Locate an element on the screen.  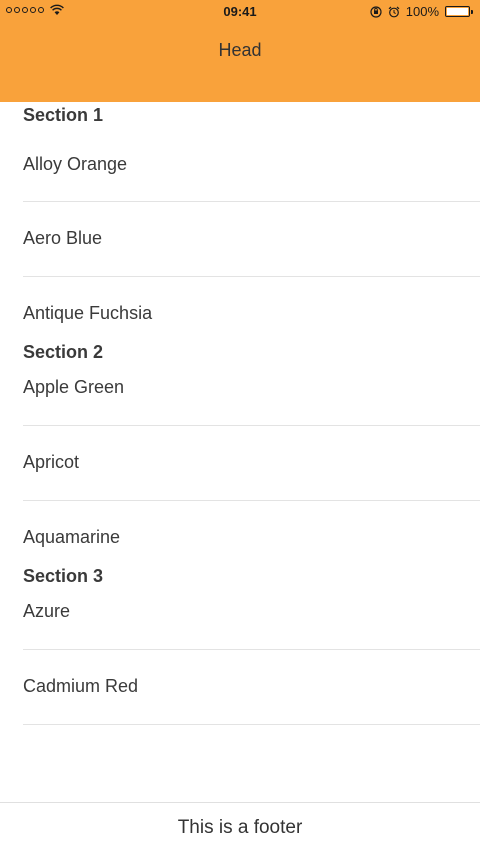
section-header: Section 3 is located at coordinates (63, 576).